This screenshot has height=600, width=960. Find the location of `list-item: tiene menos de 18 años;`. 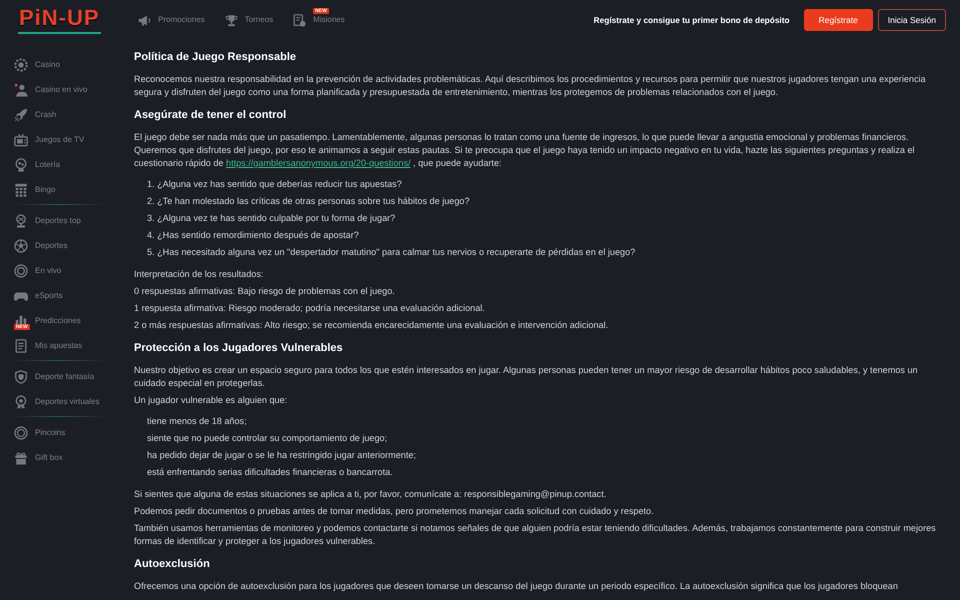

list-item: tiene menos de 18 años; is located at coordinates (197, 421).